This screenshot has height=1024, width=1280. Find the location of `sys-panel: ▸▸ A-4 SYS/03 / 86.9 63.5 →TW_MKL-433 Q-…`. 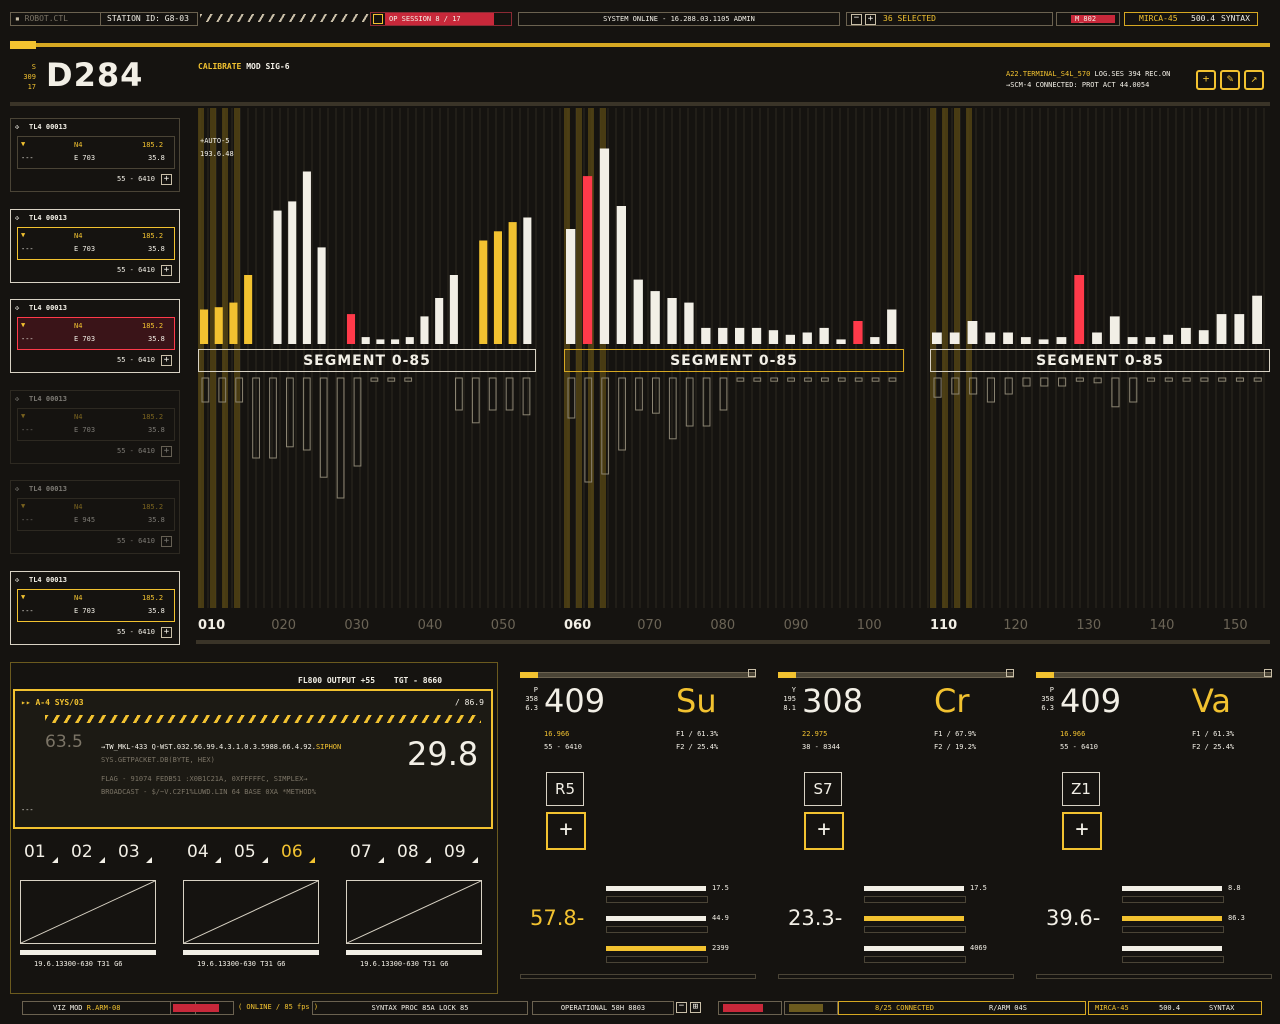

sys-panel: ▸▸ A-4 SYS/03 / 86.9 63.5 →TW_MKL-433 Q-… is located at coordinates (253, 759).